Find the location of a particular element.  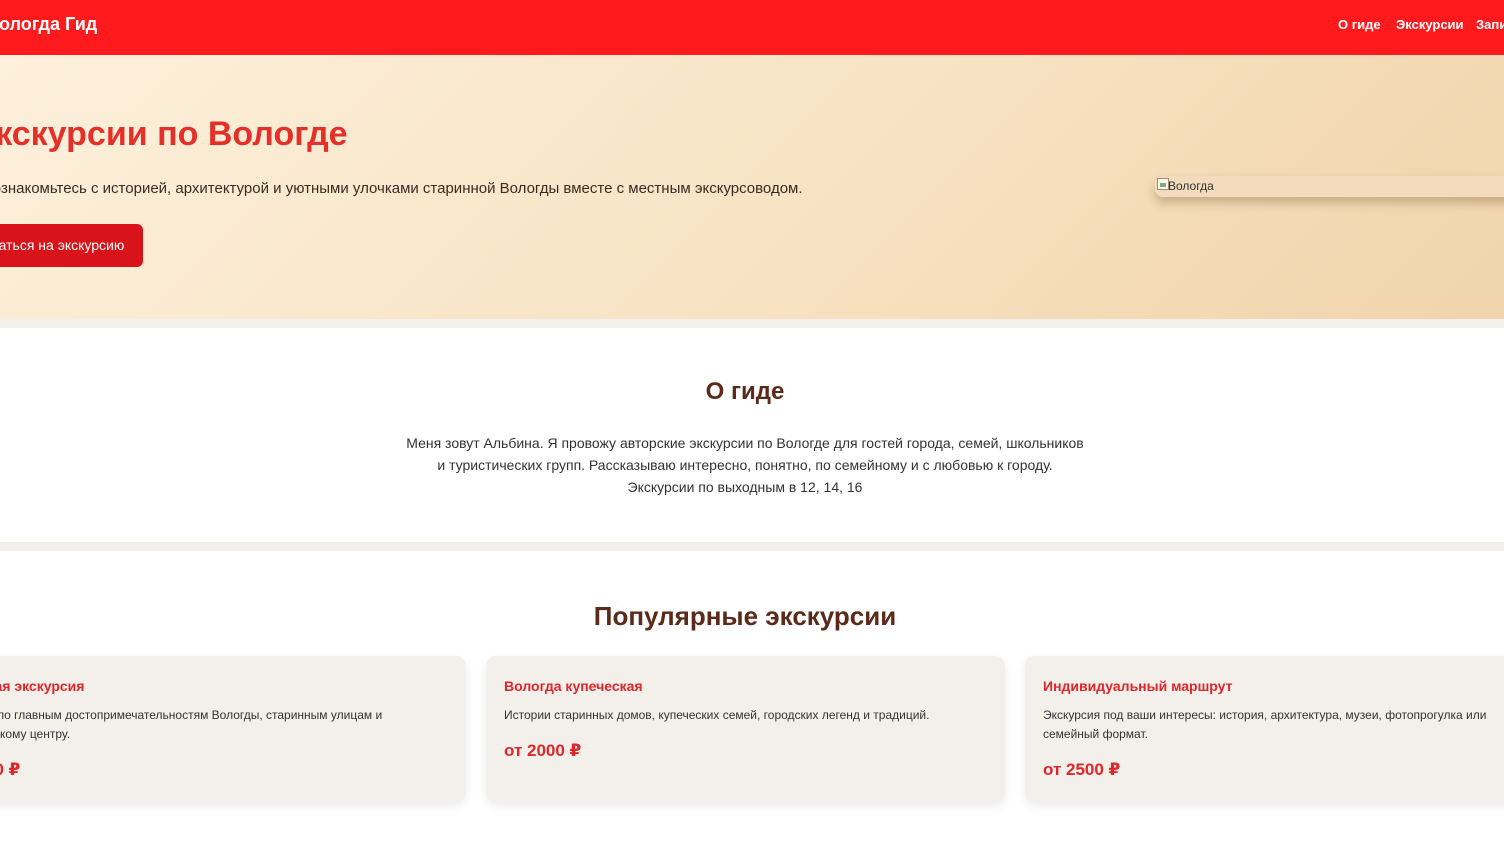

tour-card-title: Индивидуальный маршрут is located at coordinates (1138, 686).